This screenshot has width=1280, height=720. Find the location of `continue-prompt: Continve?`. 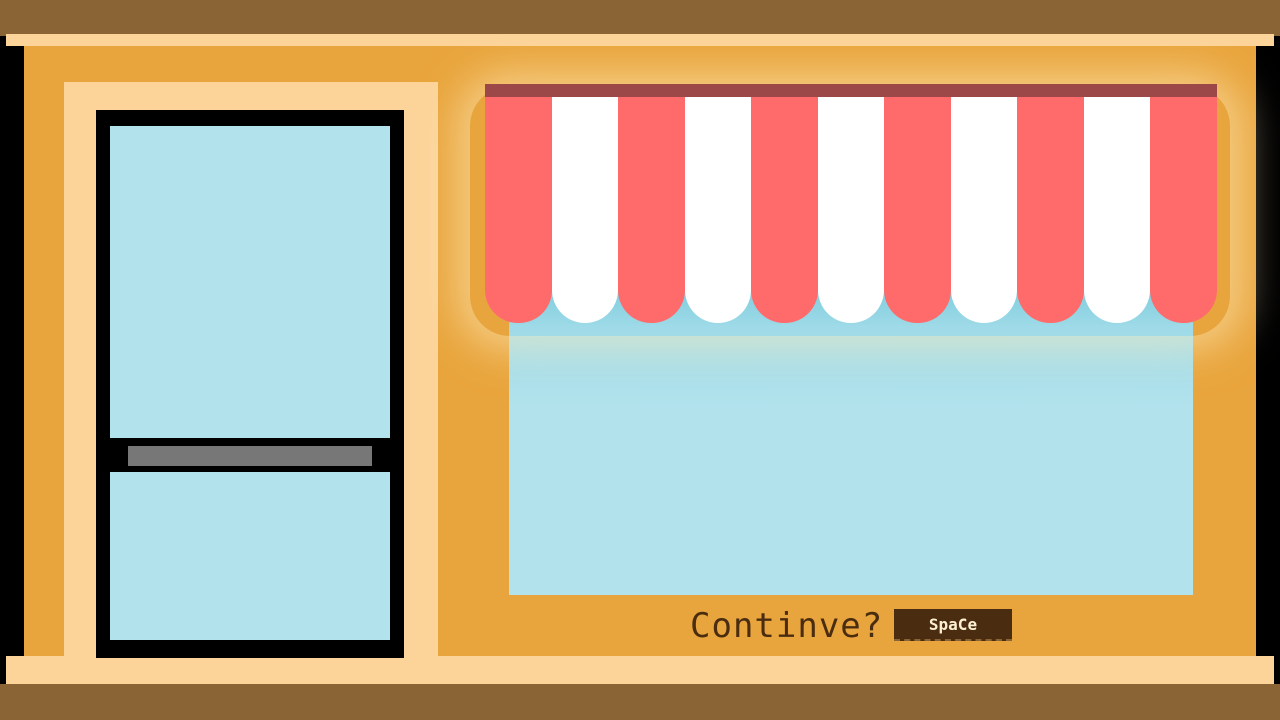

continue-prompt: Continve? is located at coordinates (787, 626).